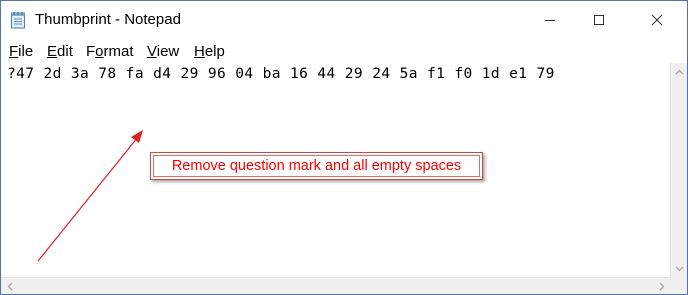 The width and height of the screenshot is (688, 295). I want to click on close-button, so click(657, 20).